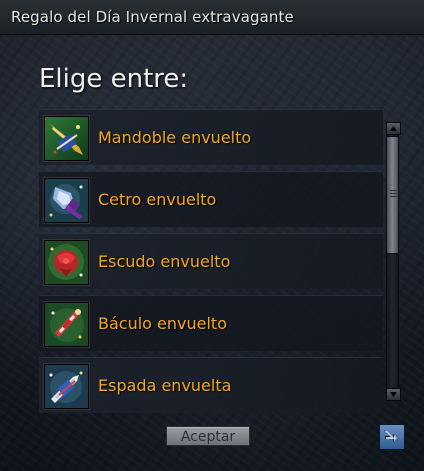  Describe the element at coordinates (393, 262) in the screenshot. I see `list-scrollbar` at that location.